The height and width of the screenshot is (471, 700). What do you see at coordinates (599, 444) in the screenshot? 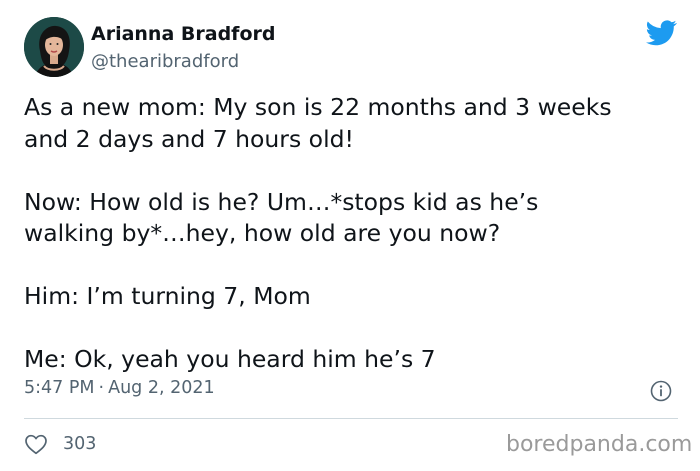
I see `watermark: boredpanda.com` at bounding box center [599, 444].